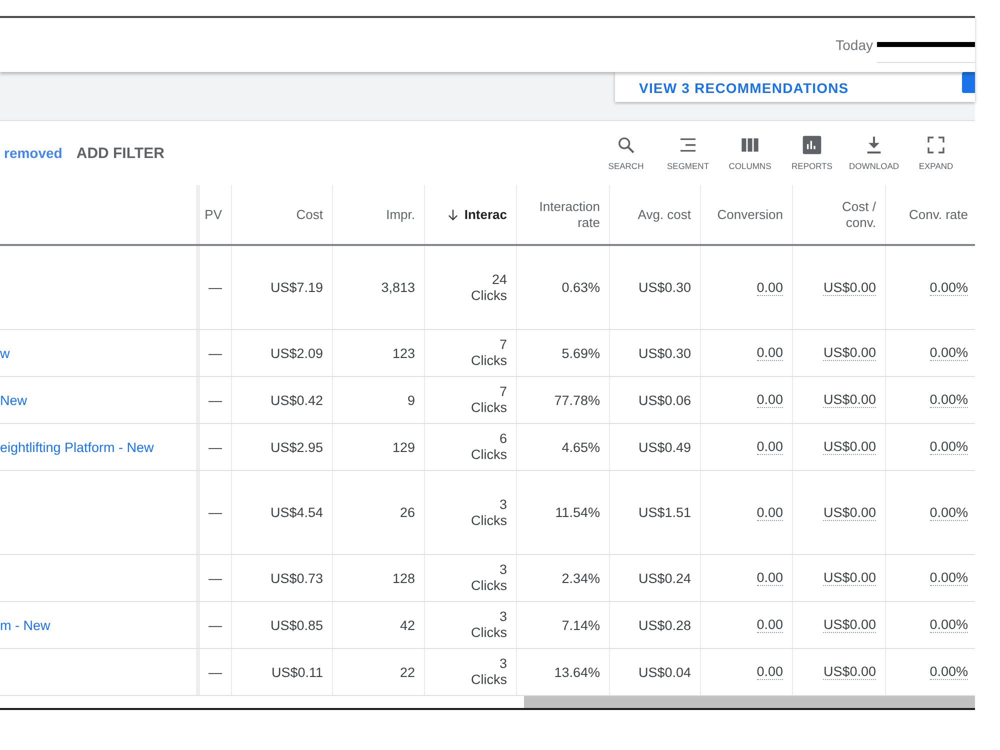  I want to click on add-filter-button: ADD FILTER, so click(120, 153).